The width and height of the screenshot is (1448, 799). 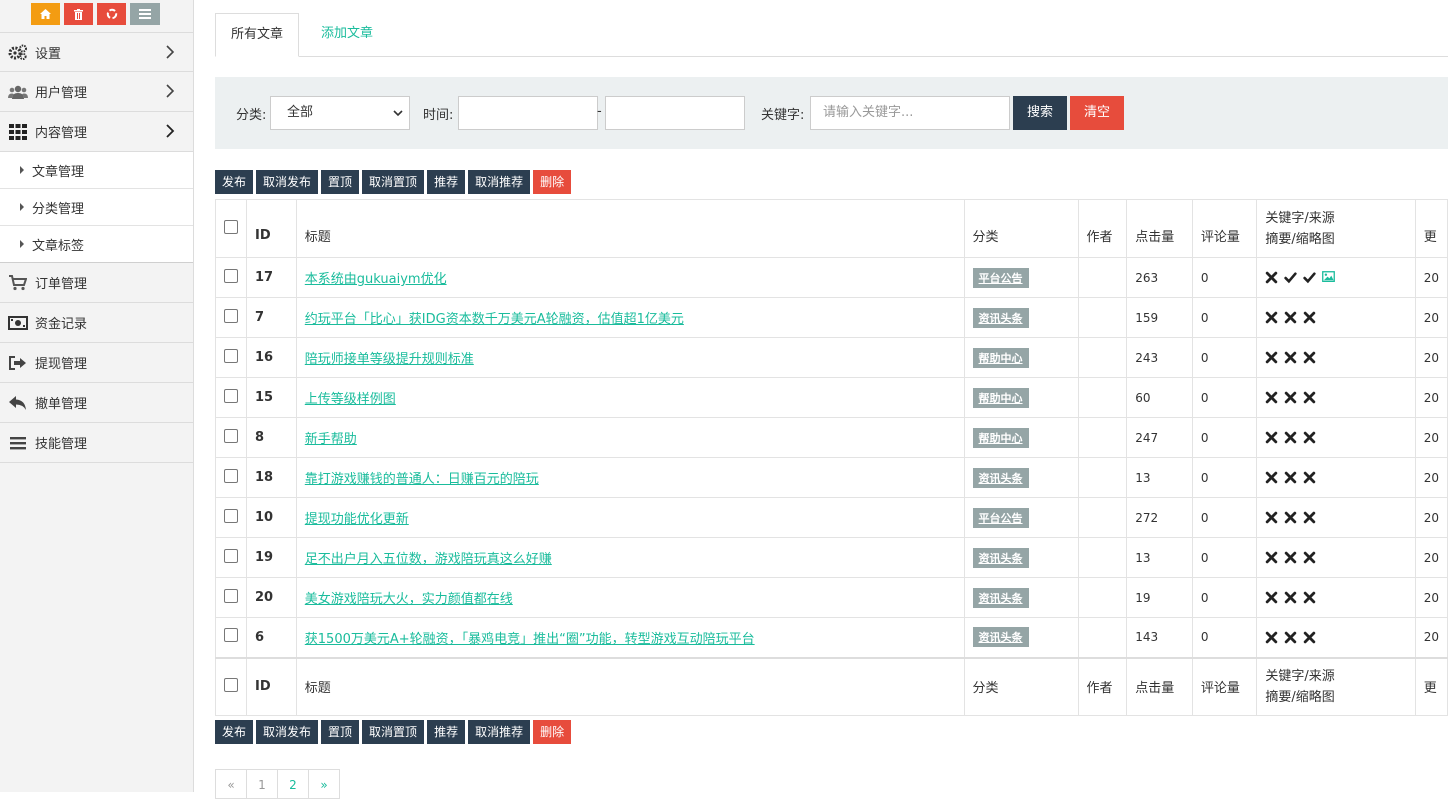 I want to click on pagination-page-2: 2, so click(x=293, y=784).